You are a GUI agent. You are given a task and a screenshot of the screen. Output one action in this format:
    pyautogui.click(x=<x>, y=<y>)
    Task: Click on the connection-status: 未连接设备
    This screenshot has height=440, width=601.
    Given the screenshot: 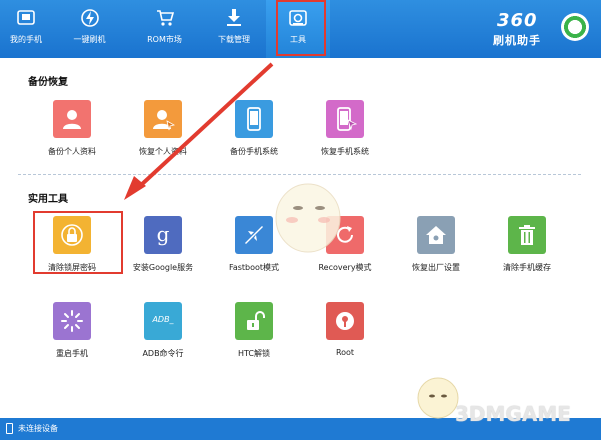 What is the action you would take?
    pyautogui.click(x=38, y=428)
    